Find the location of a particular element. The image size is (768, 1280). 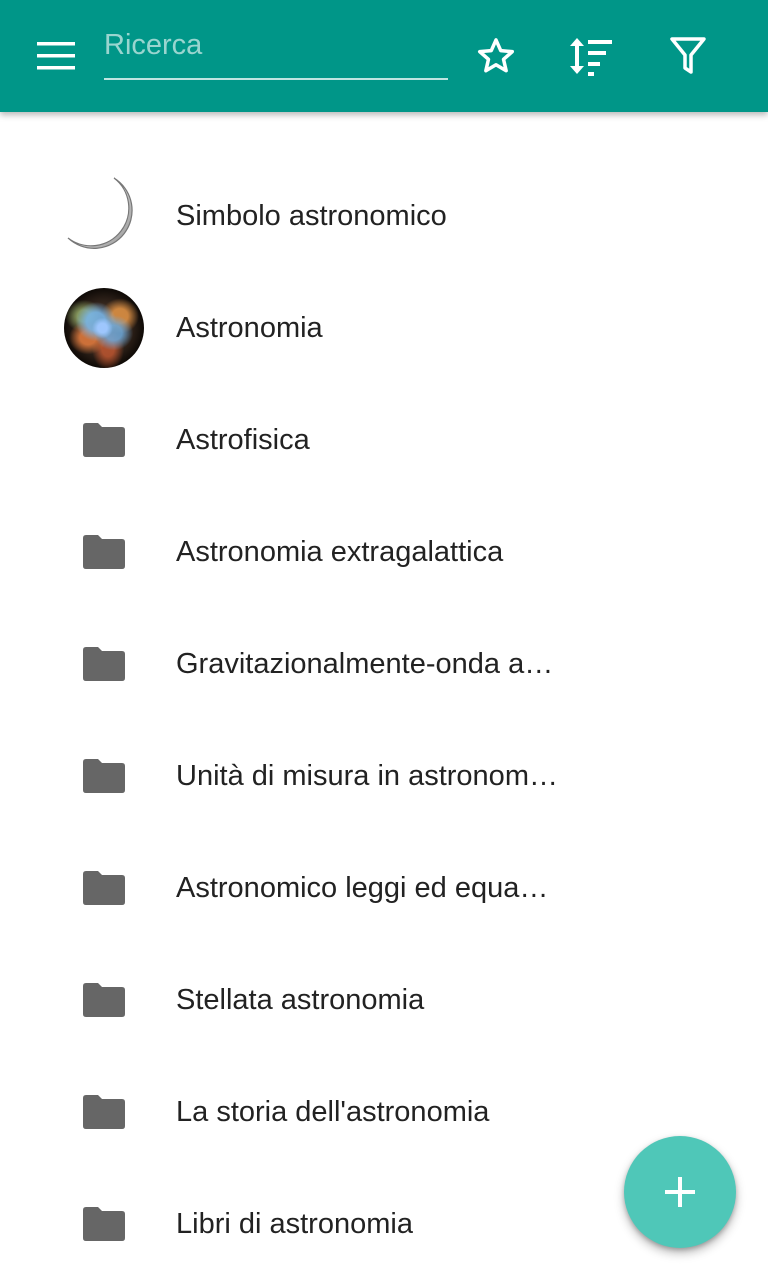

favorites-button is located at coordinates (496, 56).